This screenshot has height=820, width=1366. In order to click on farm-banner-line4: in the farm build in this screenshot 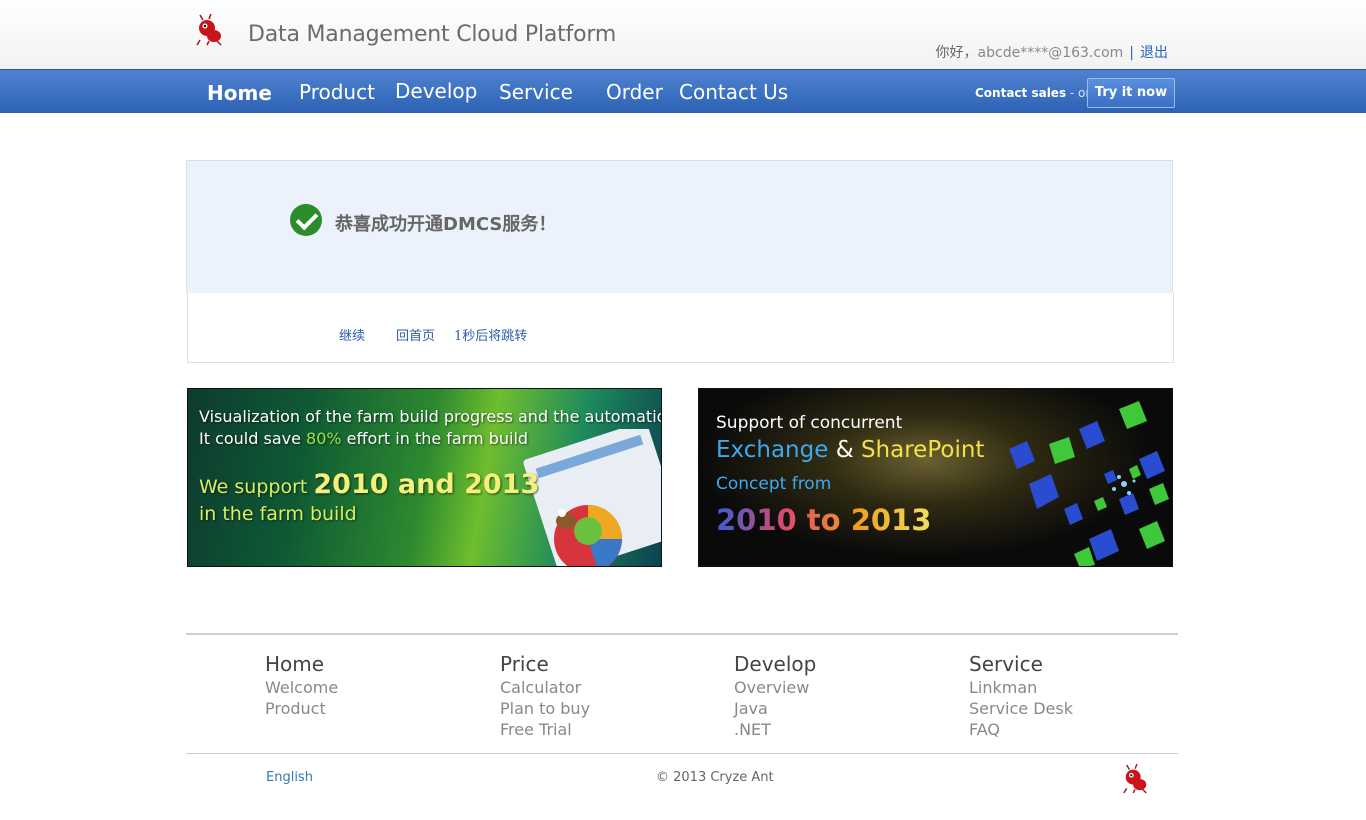, I will do `click(278, 514)`.